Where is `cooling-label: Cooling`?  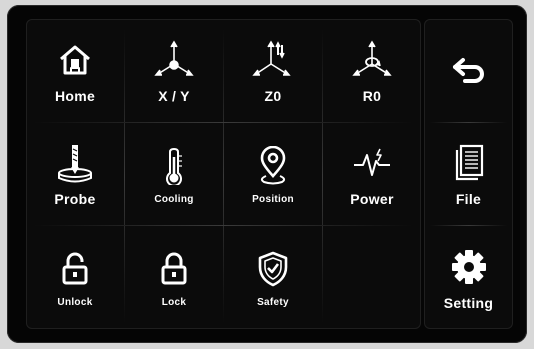 cooling-label: Cooling is located at coordinates (174, 199).